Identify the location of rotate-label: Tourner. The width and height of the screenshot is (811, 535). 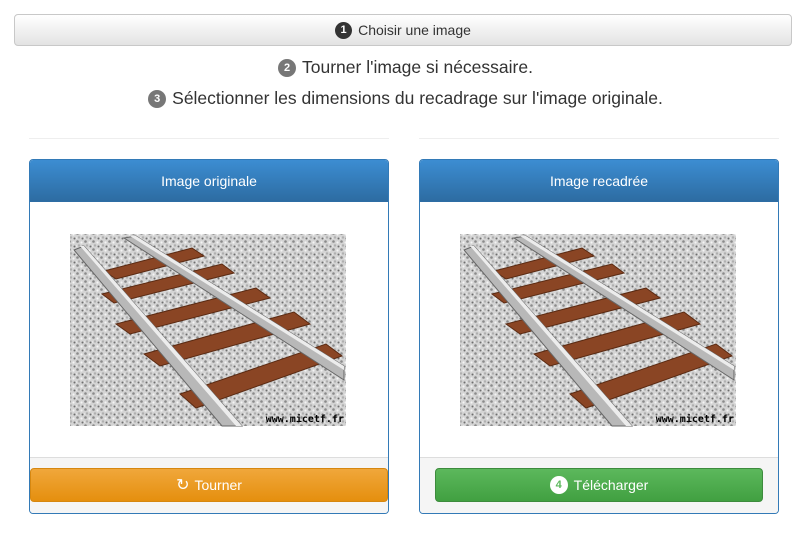
(218, 485).